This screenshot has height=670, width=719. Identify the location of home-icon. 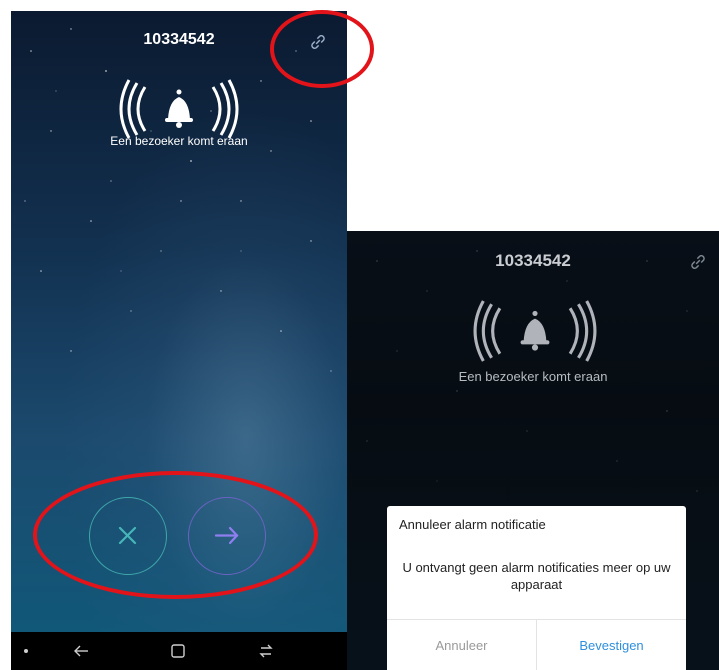
(178, 651).